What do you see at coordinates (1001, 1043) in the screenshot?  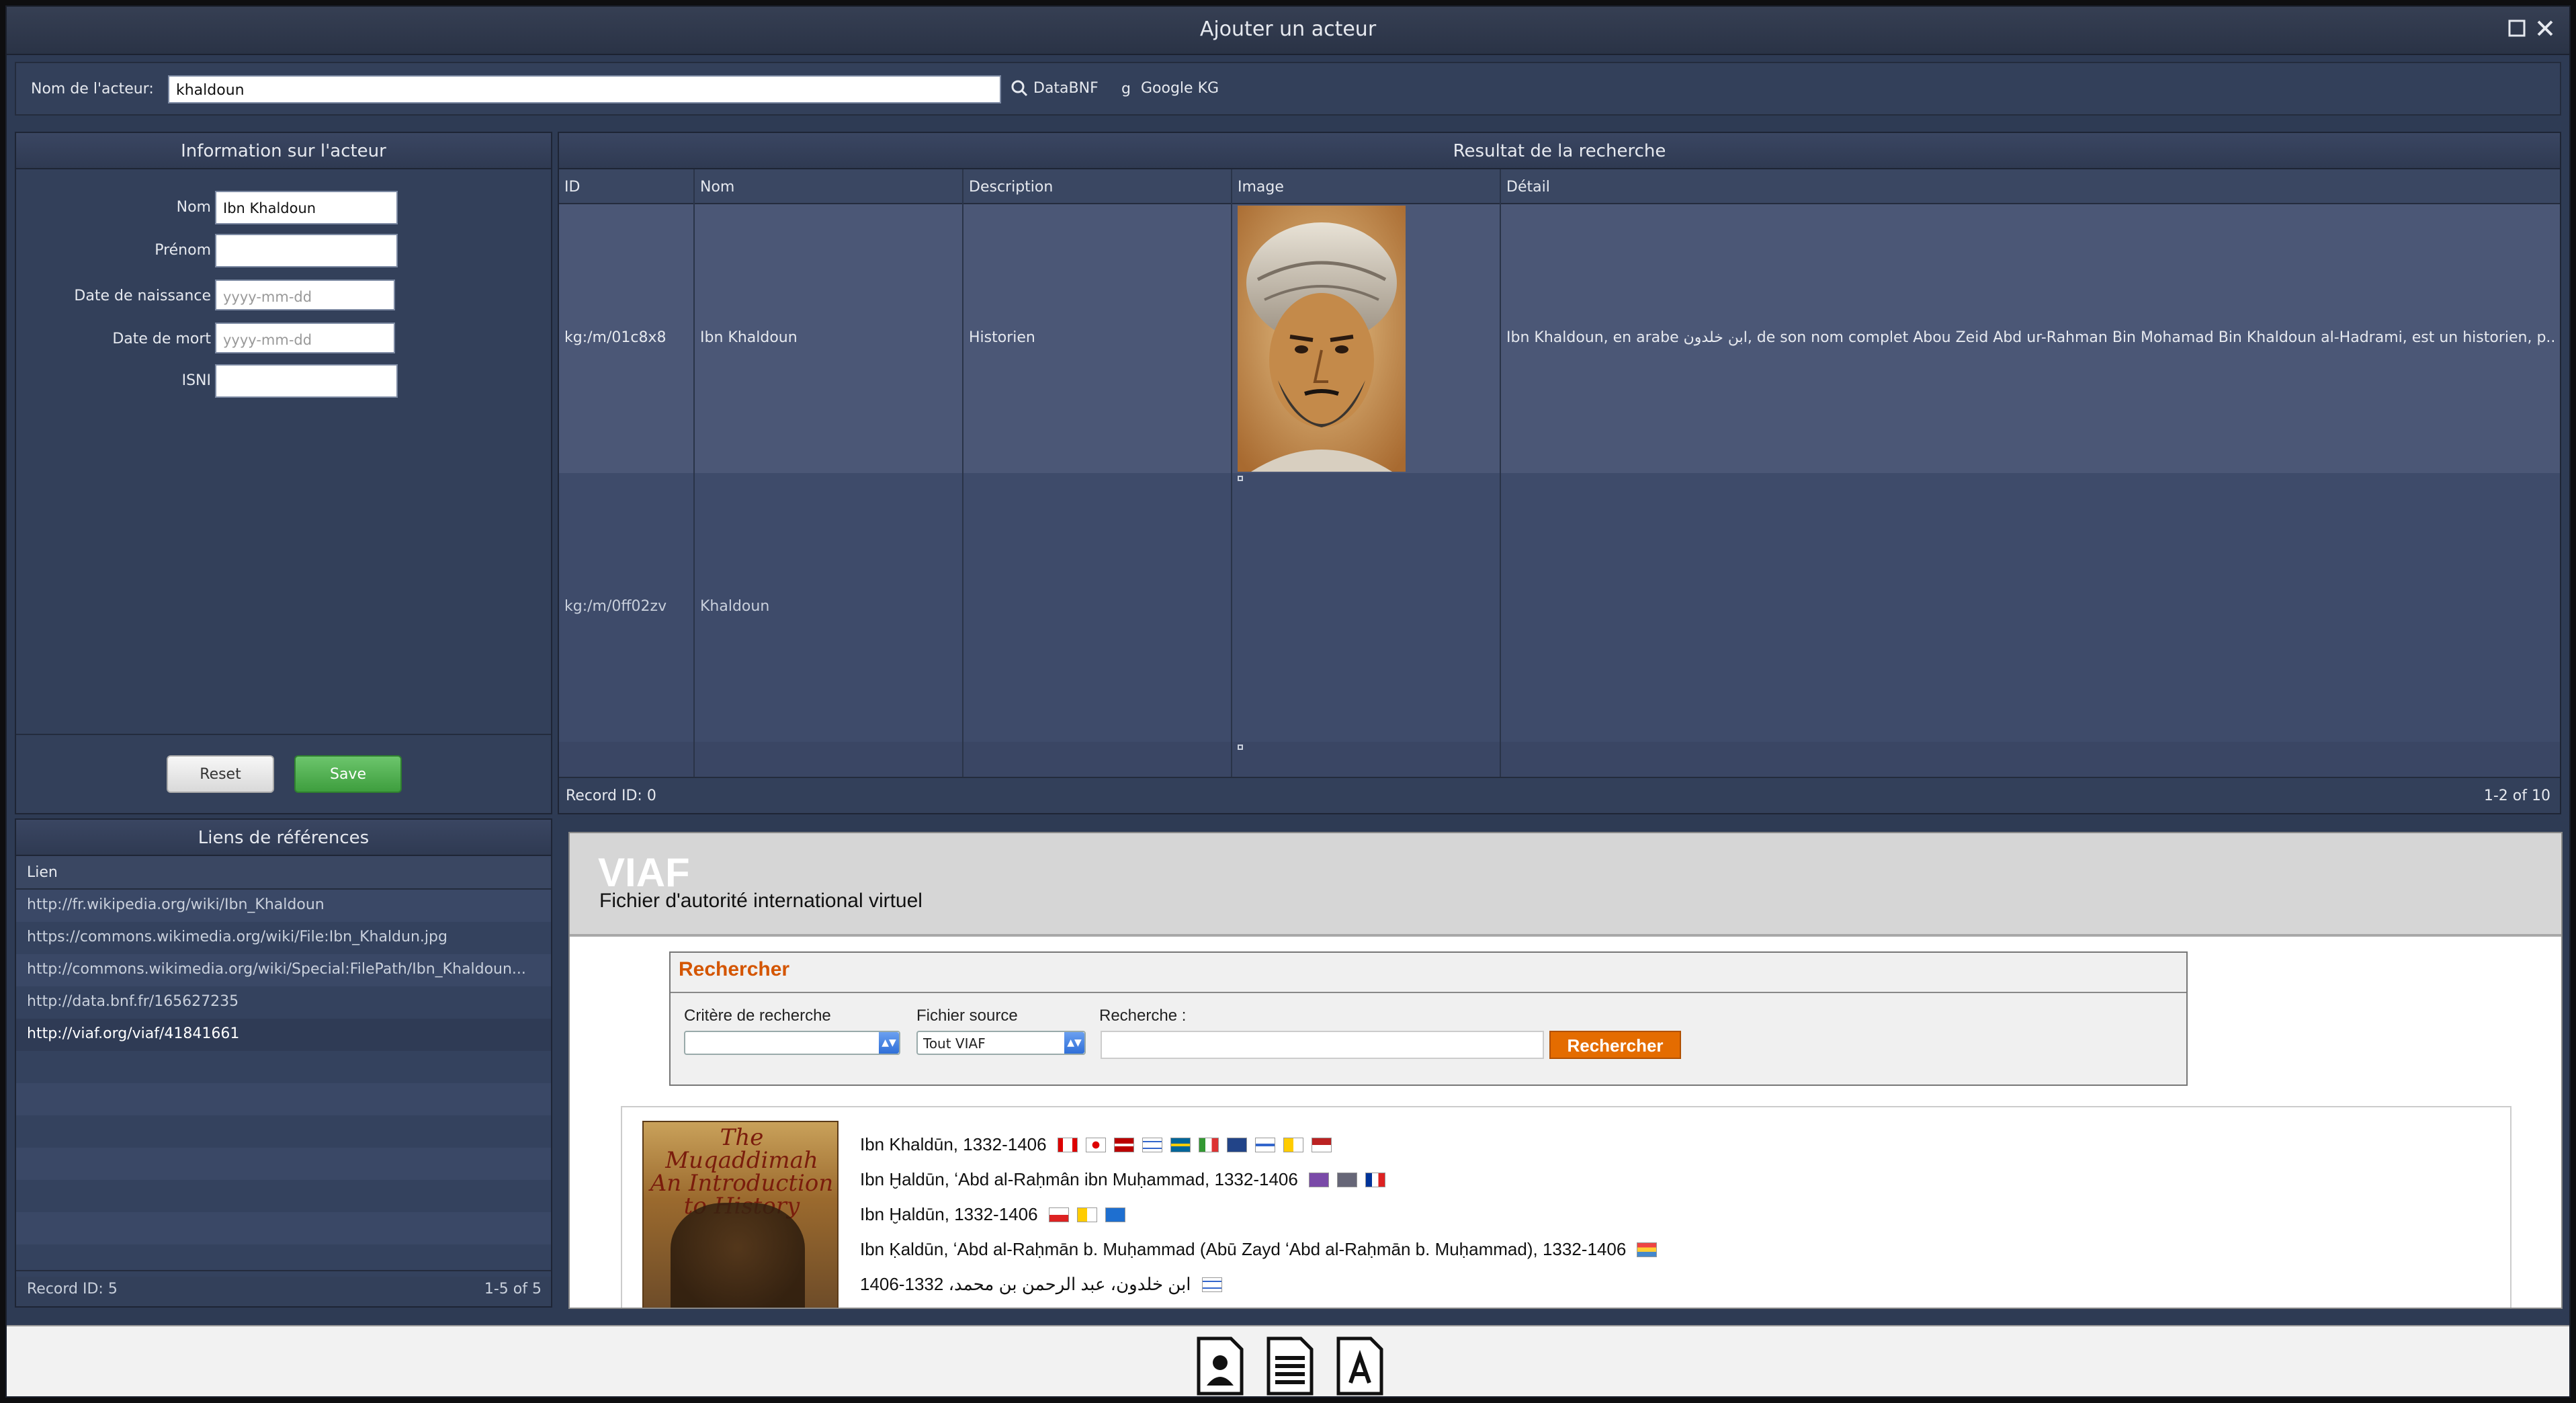 I see `fichier-source-select: Tout VIAF ▲▼` at bounding box center [1001, 1043].